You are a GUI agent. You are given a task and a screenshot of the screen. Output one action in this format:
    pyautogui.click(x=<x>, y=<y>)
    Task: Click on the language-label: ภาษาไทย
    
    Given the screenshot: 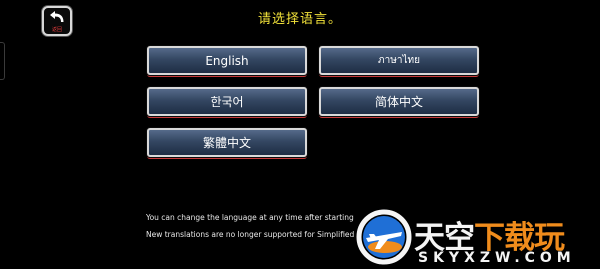 What is the action you would take?
    pyautogui.click(x=399, y=60)
    